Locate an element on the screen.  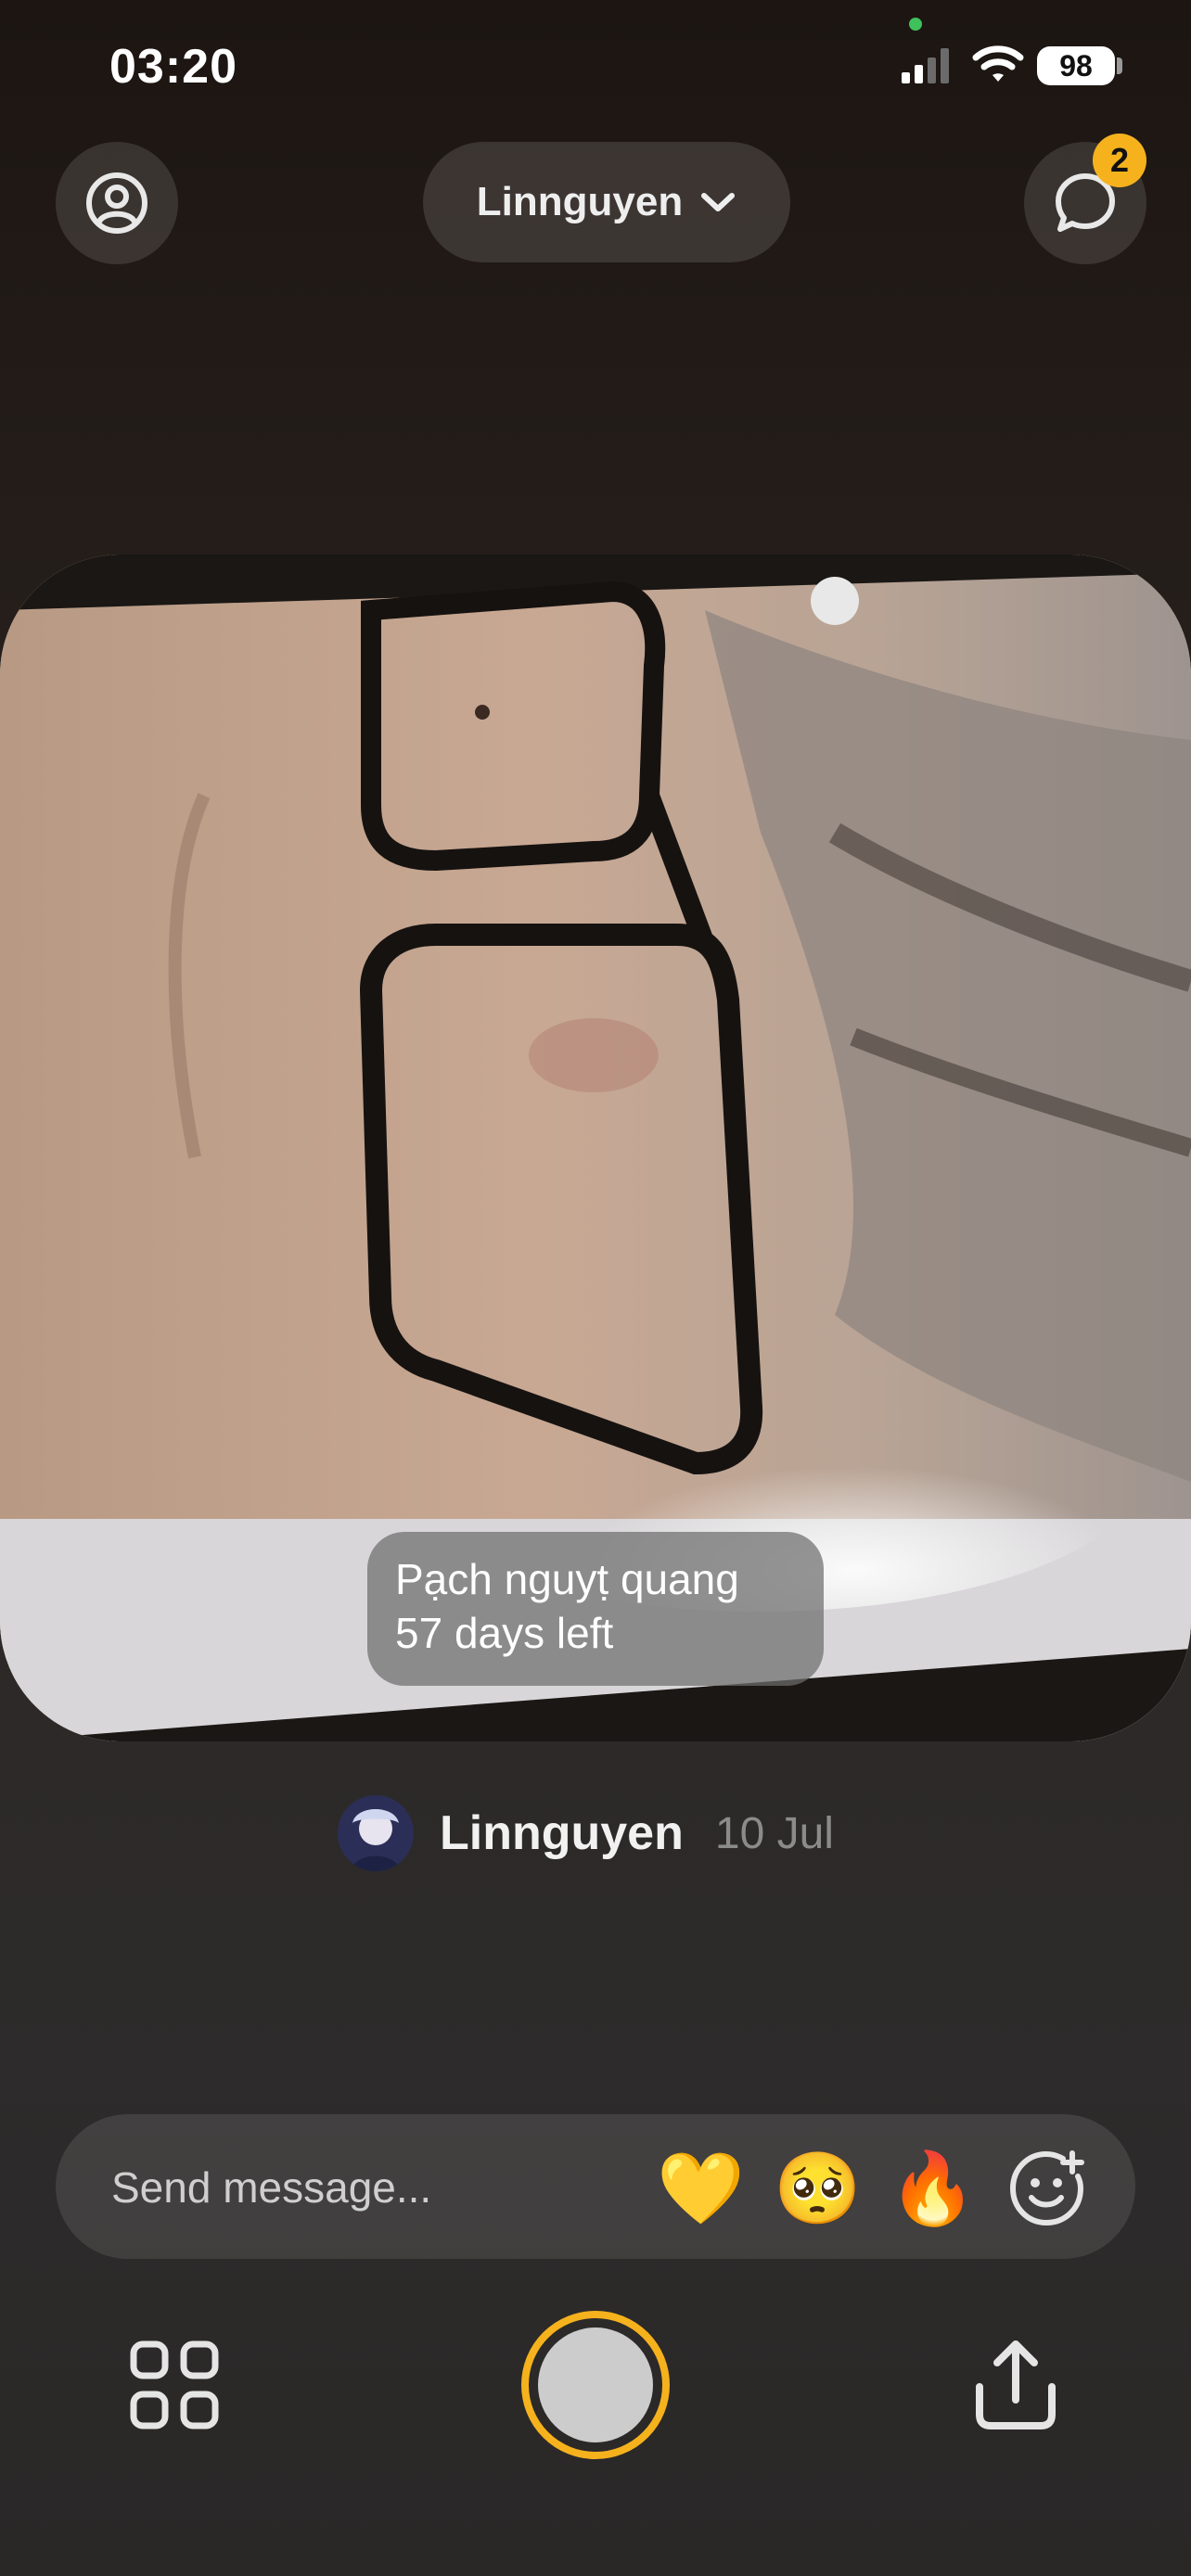
battery-level: 98 is located at coordinates (1076, 66).